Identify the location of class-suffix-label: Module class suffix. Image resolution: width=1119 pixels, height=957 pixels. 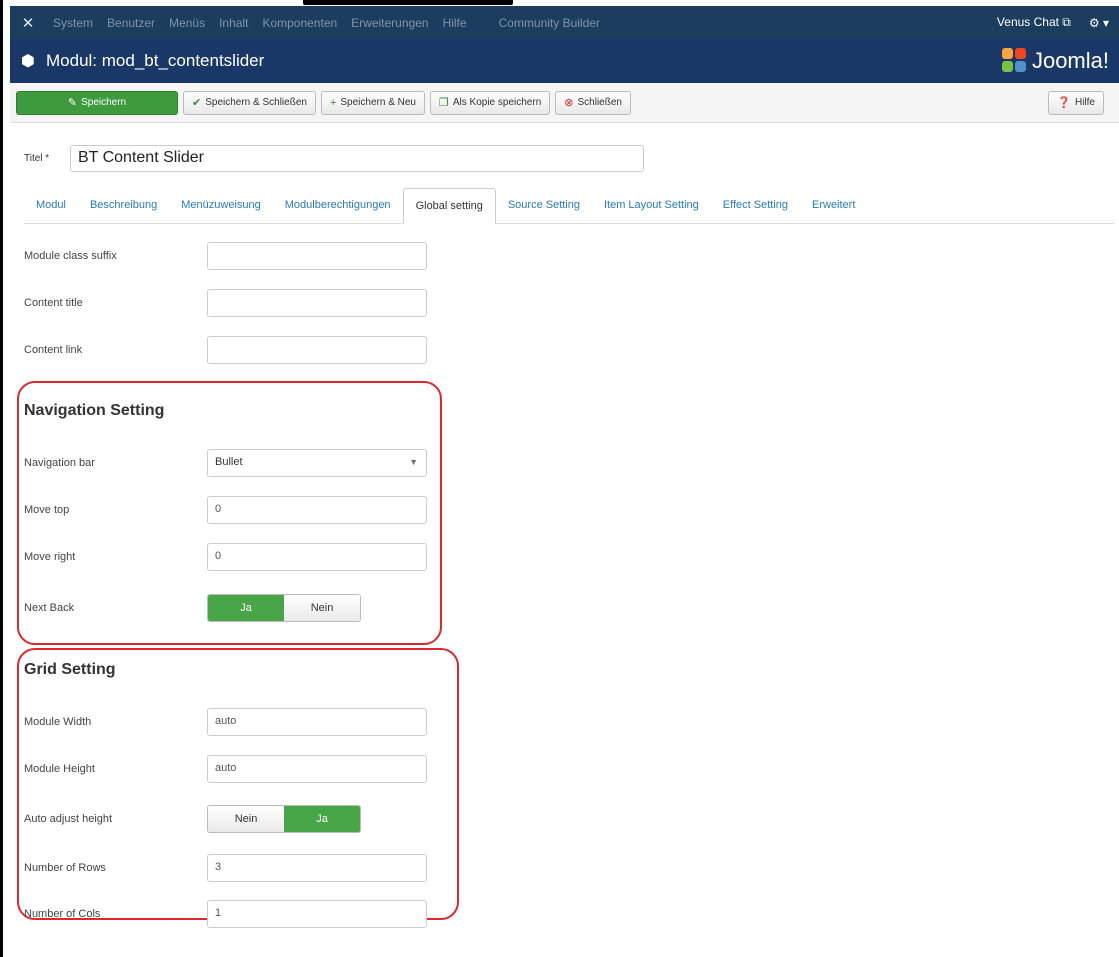
(70, 256).